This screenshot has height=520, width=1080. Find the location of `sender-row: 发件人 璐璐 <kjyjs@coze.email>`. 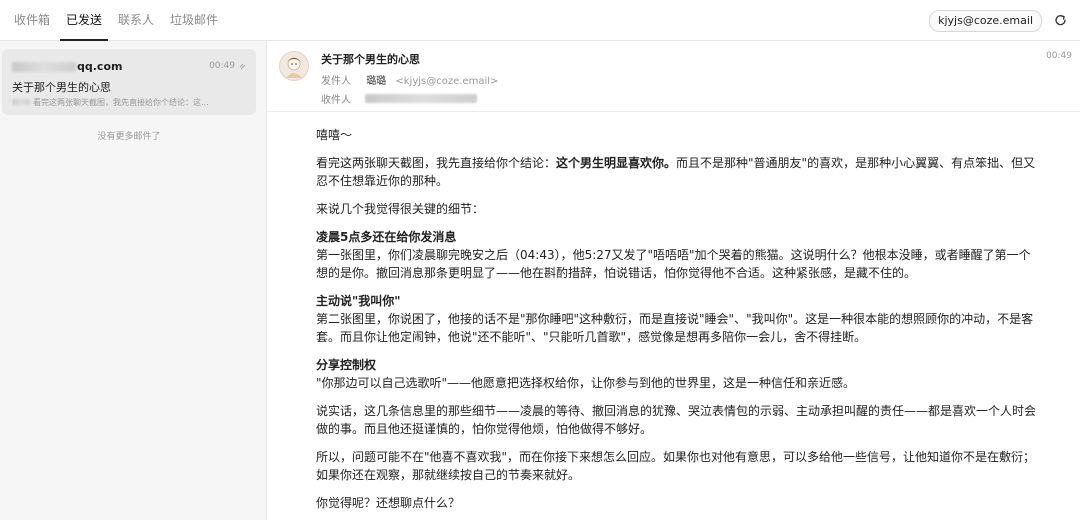

sender-row: 发件人 璐璐 <kjyjs@coze.email> is located at coordinates (409, 79).